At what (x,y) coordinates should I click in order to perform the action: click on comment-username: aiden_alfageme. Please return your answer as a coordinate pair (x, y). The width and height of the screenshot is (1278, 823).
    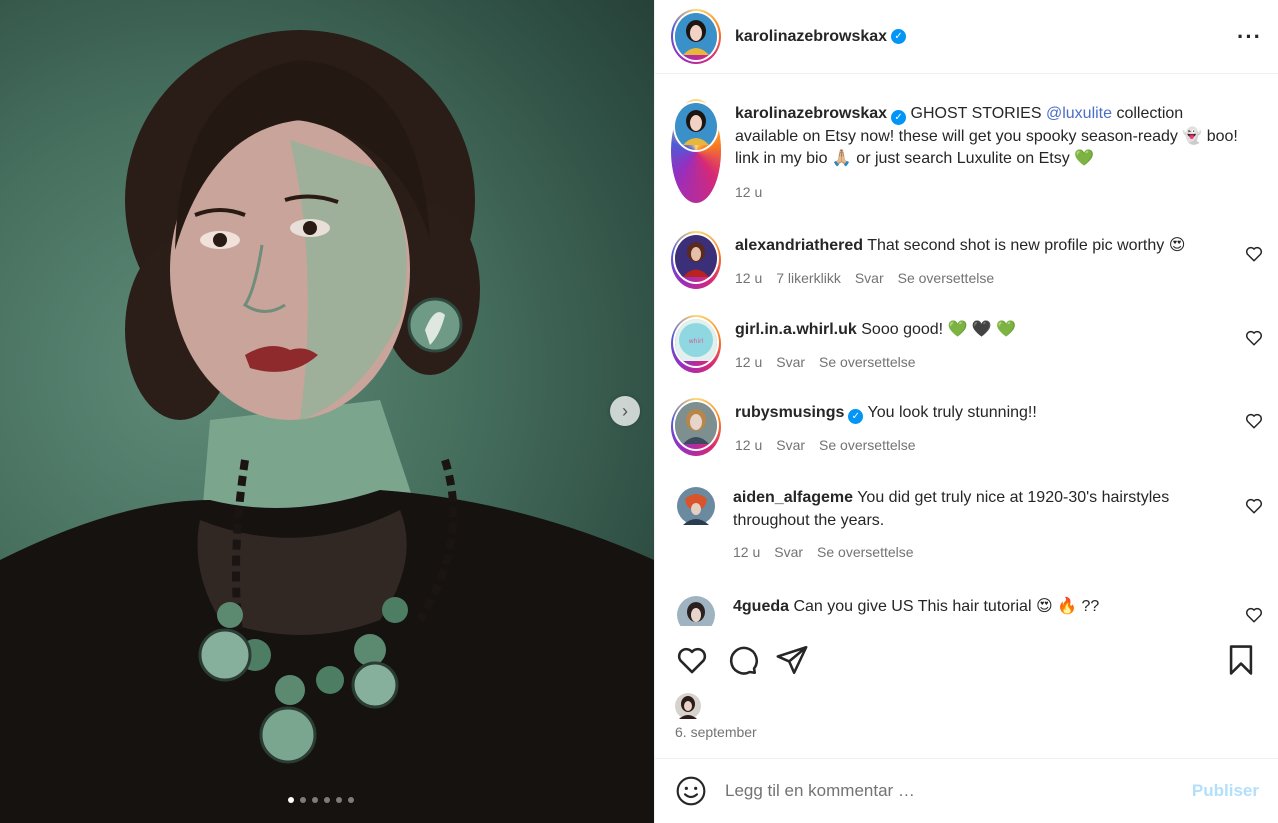
    Looking at the image, I should click on (793, 497).